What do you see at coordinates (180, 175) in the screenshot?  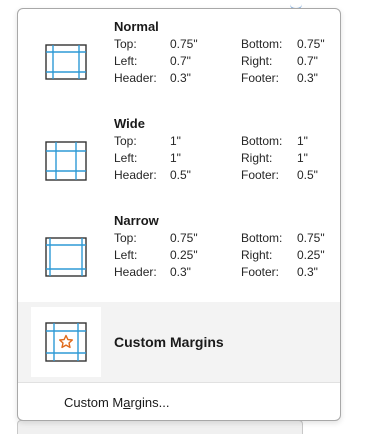 I see `header-value: 0.5"` at bounding box center [180, 175].